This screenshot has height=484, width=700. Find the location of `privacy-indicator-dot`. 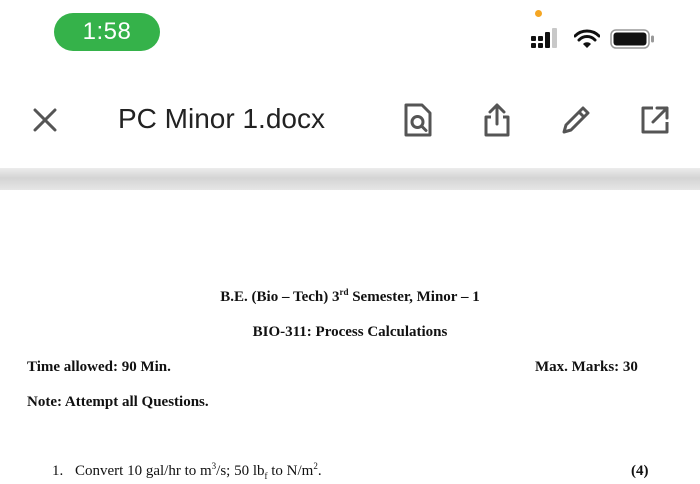

privacy-indicator-dot is located at coordinates (538, 13).